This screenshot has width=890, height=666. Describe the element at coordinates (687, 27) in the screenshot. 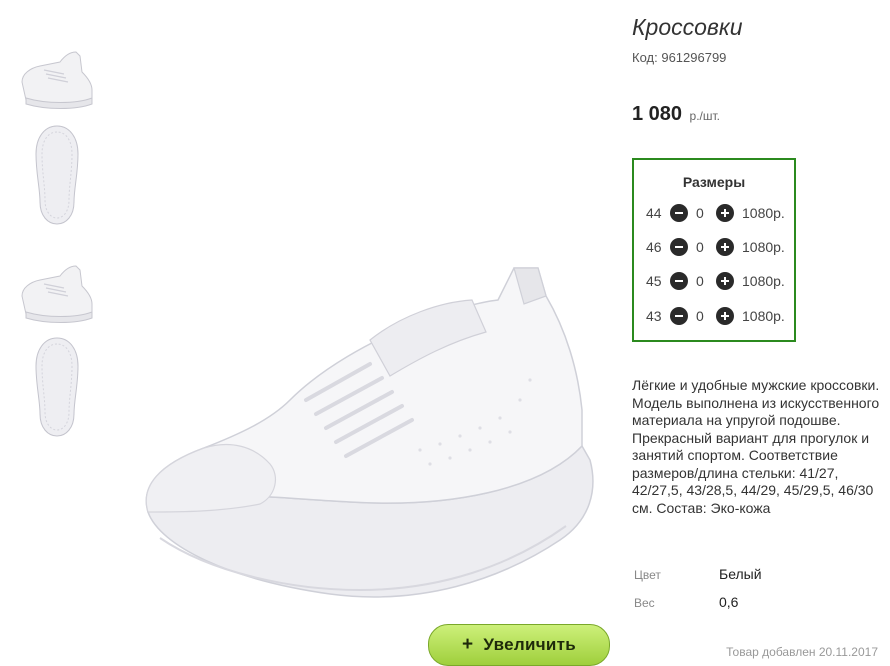

I see `product-title: Кроссовки` at that location.